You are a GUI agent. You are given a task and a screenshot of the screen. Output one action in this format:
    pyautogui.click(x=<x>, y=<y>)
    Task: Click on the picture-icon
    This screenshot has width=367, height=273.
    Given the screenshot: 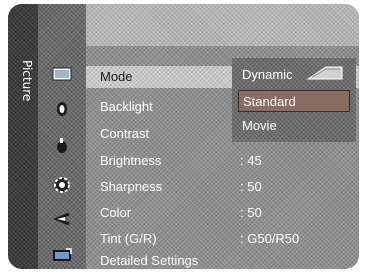 What is the action you would take?
    pyautogui.click(x=62, y=74)
    